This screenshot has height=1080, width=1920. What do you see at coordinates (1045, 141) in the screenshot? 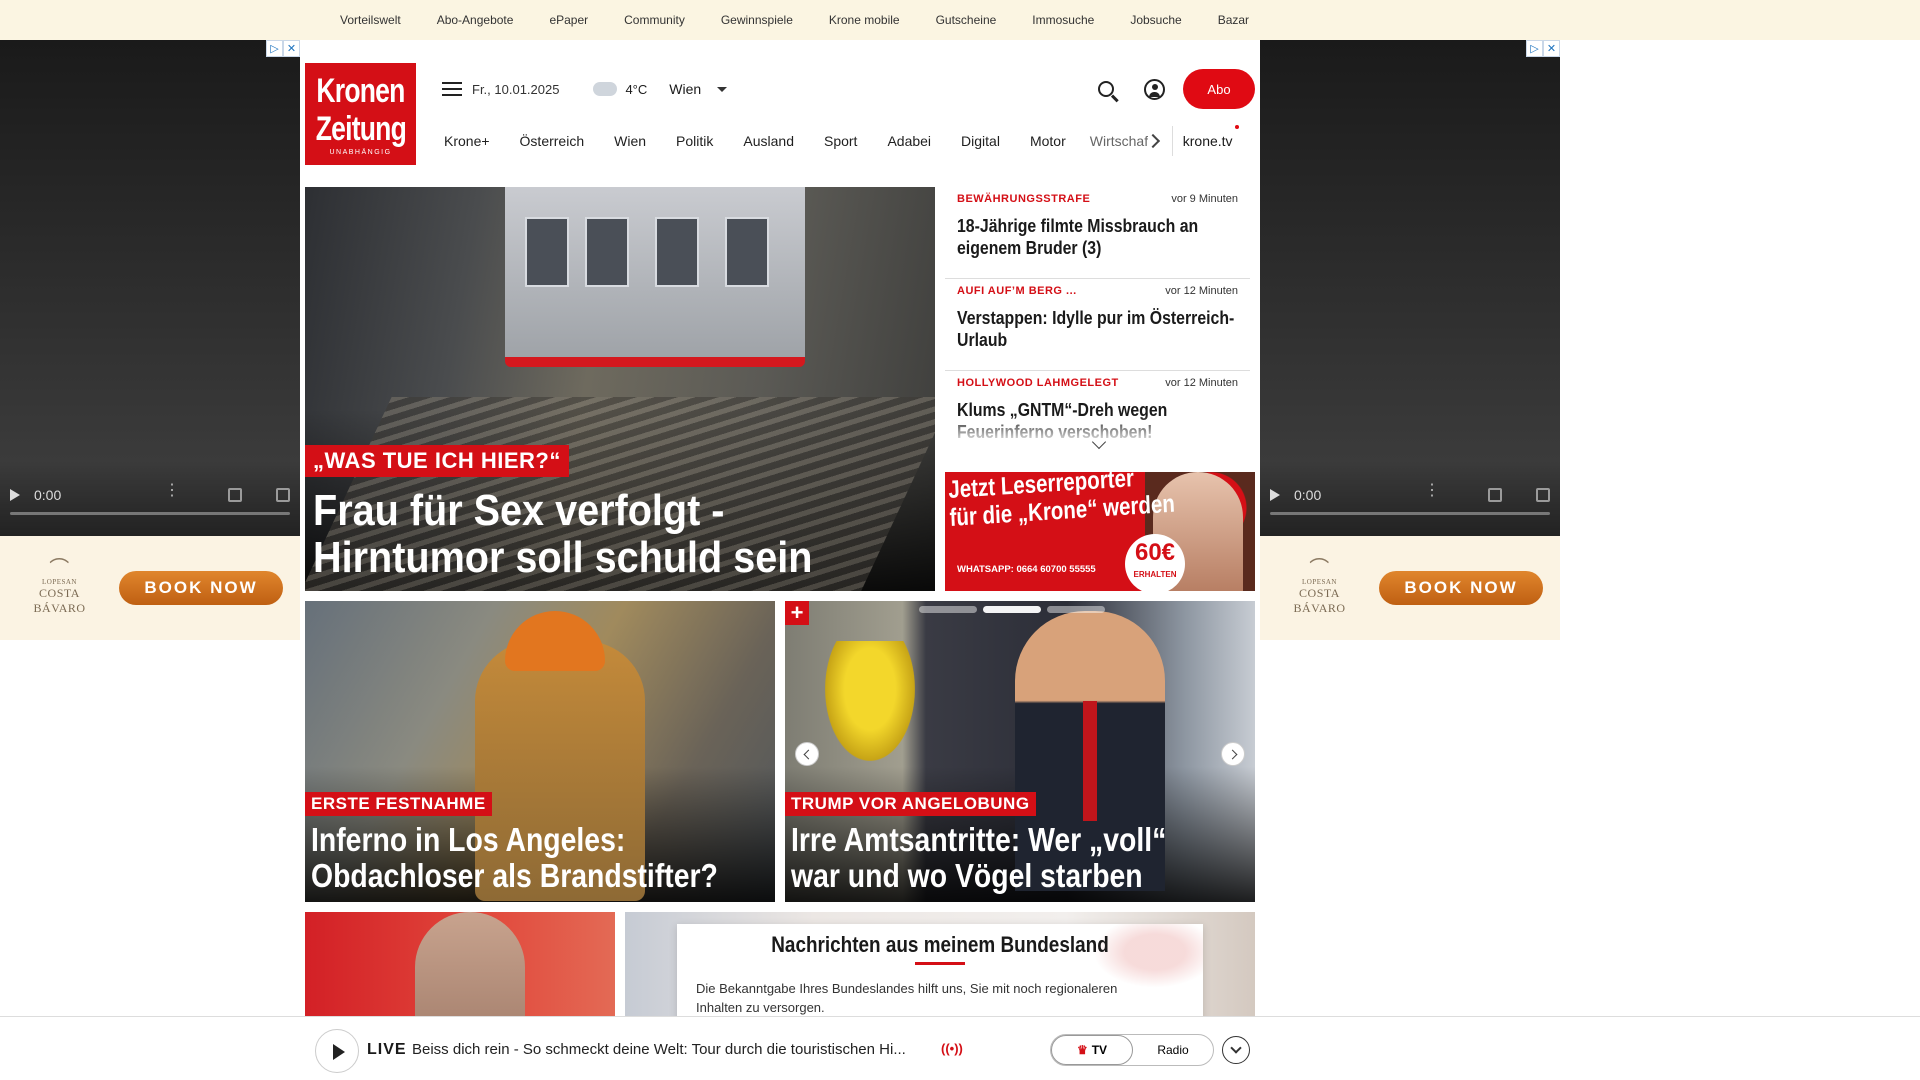
I see `nav-item-motor: Motor` at bounding box center [1045, 141].